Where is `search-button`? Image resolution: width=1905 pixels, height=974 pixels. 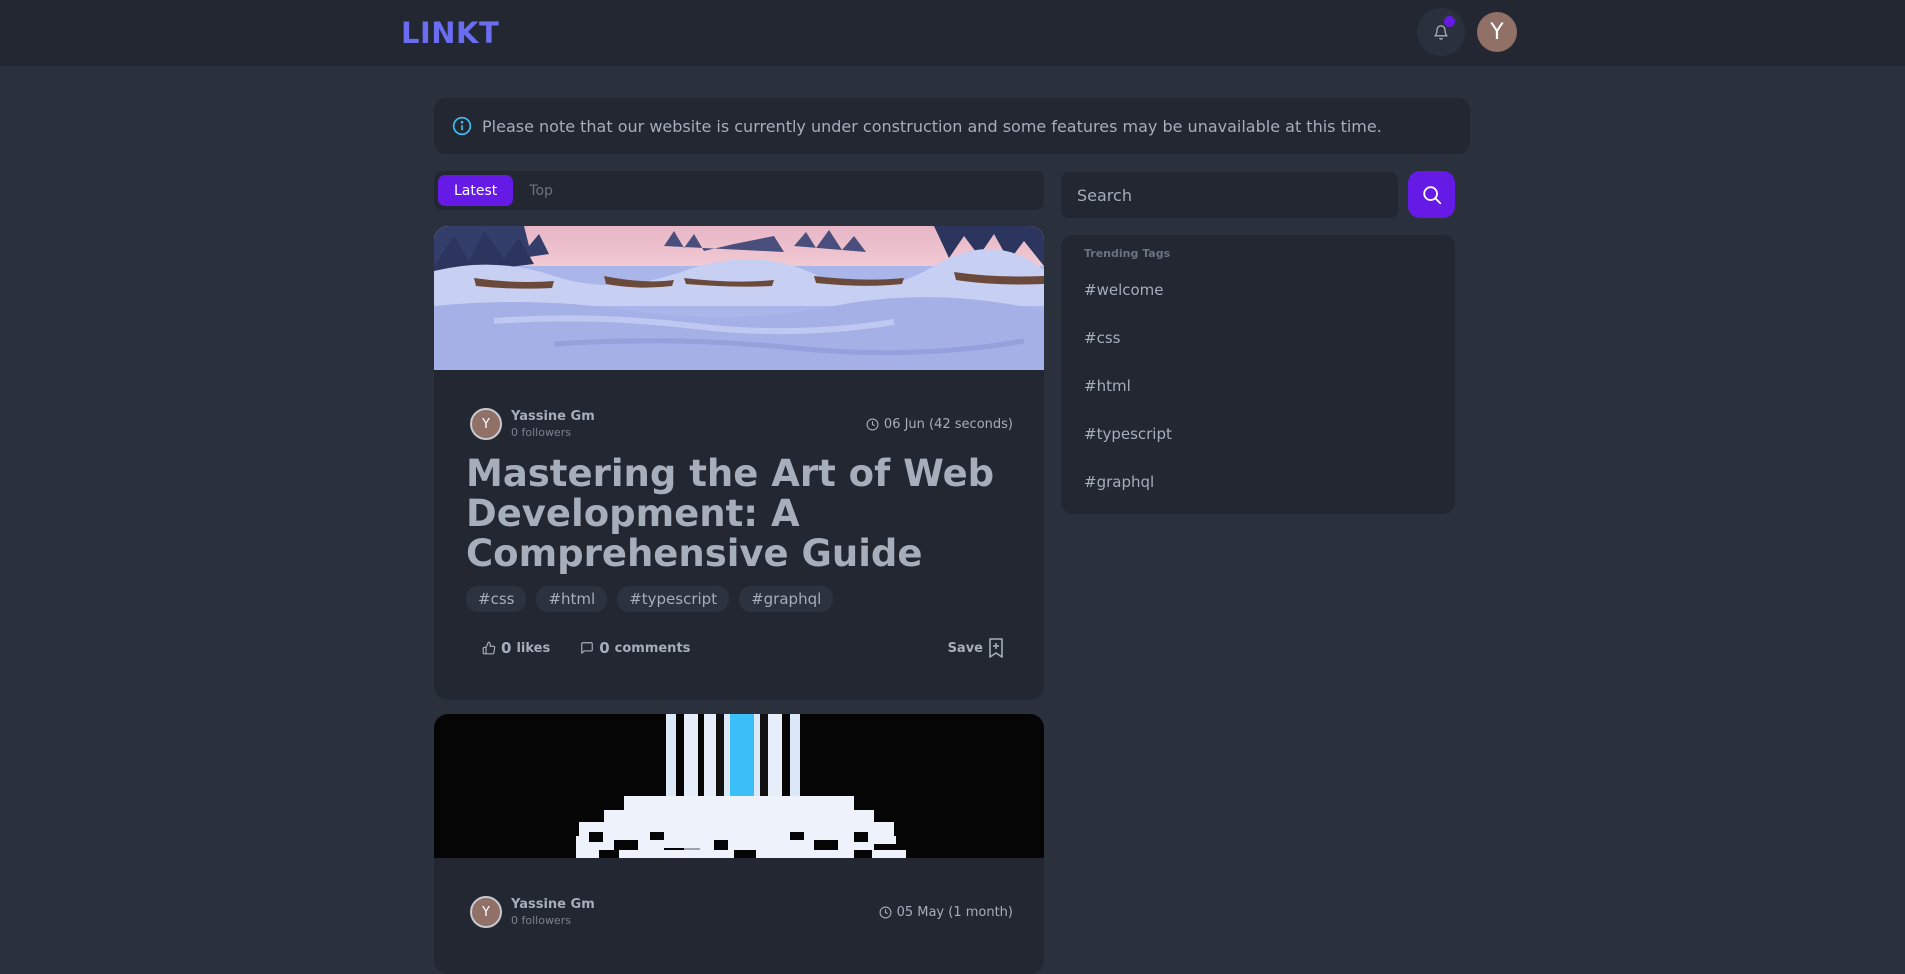
search-button is located at coordinates (1431, 194).